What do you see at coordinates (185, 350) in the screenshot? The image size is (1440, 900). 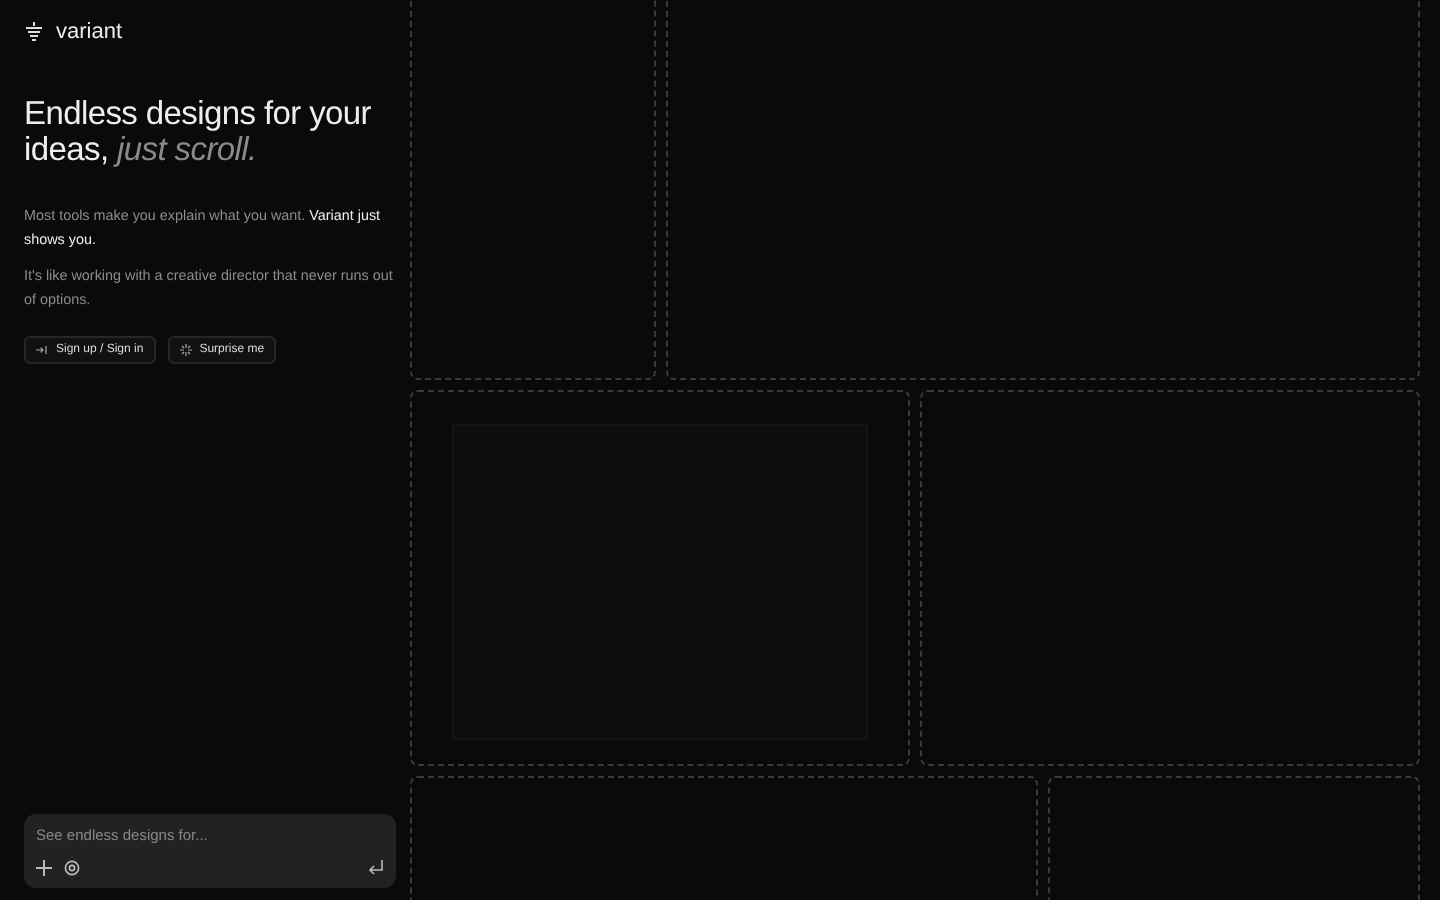 I see `sparkle-icon` at bounding box center [185, 350].